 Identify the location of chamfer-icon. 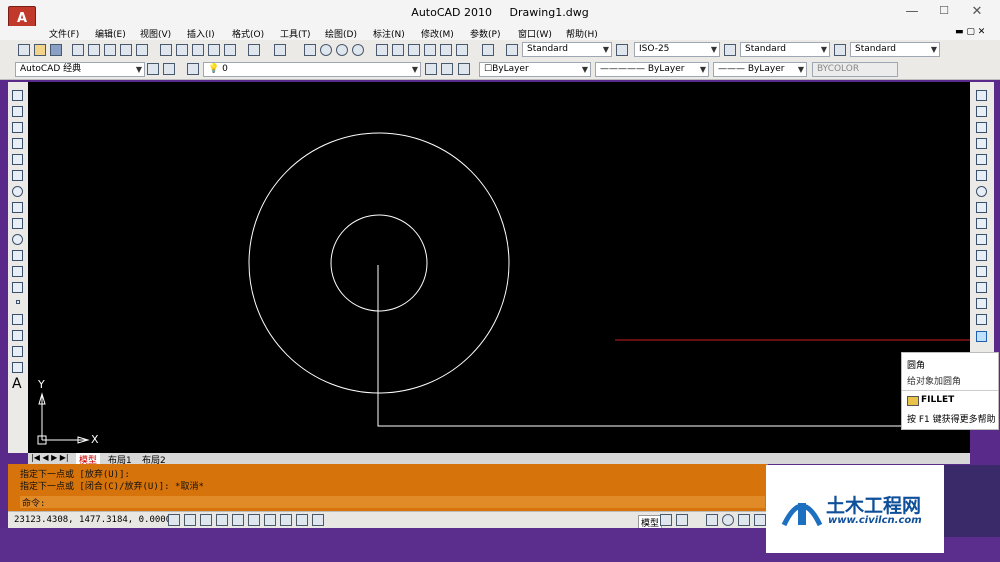
(981, 319).